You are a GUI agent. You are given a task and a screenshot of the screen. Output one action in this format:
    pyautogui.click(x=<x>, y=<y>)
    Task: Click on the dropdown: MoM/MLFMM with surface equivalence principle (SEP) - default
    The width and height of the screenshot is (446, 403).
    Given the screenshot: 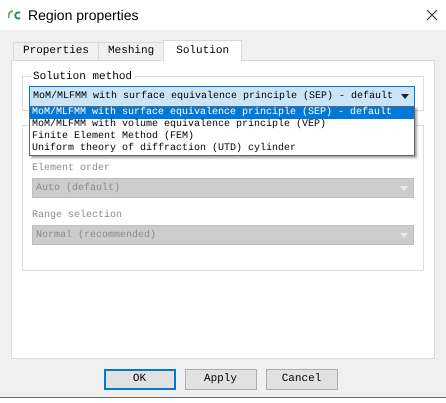 What is the action you would take?
    pyautogui.click(x=222, y=96)
    